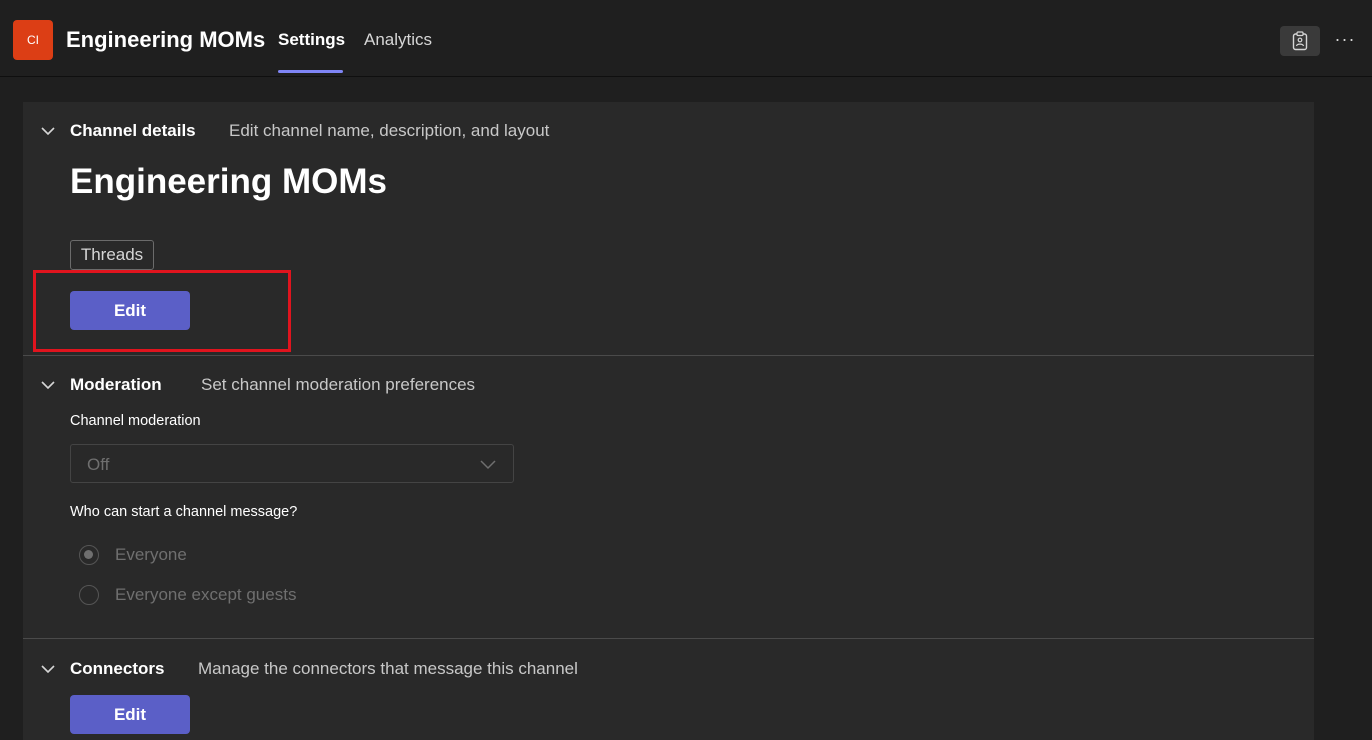 This screenshot has width=1372, height=740. I want to click on tab-analytics: Analytics, so click(398, 40).